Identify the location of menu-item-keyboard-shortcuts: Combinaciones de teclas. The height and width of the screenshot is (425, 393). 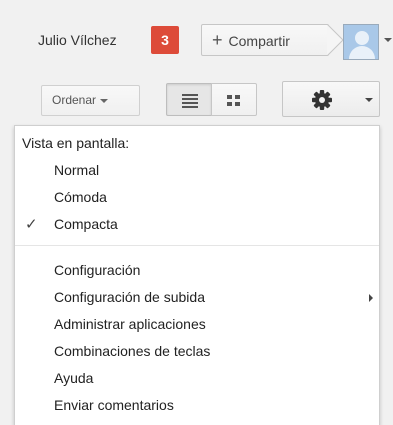
(197, 351).